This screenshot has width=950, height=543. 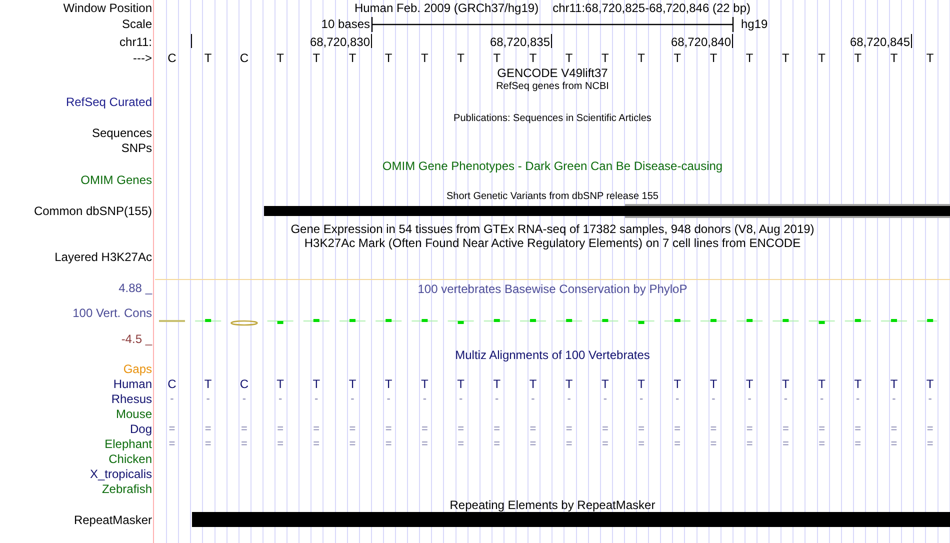 What do you see at coordinates (552, 355) in the screenshot?
I see `track-title: Multiz Alignments of 100 Vertebrates` at bounding box center [552, 355].